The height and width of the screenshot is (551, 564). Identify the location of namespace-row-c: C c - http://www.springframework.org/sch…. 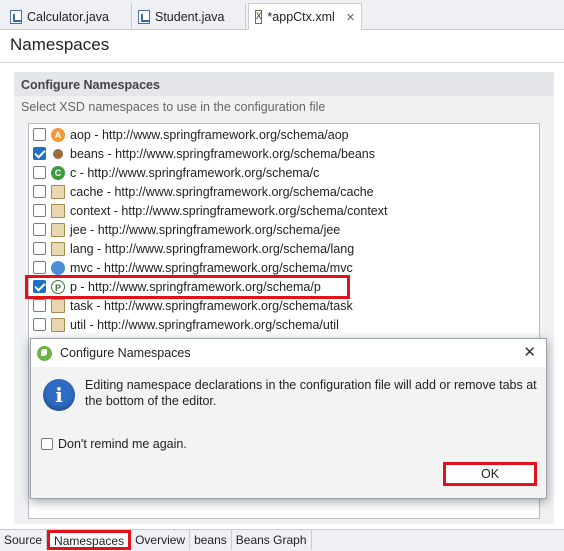
(283, 172).